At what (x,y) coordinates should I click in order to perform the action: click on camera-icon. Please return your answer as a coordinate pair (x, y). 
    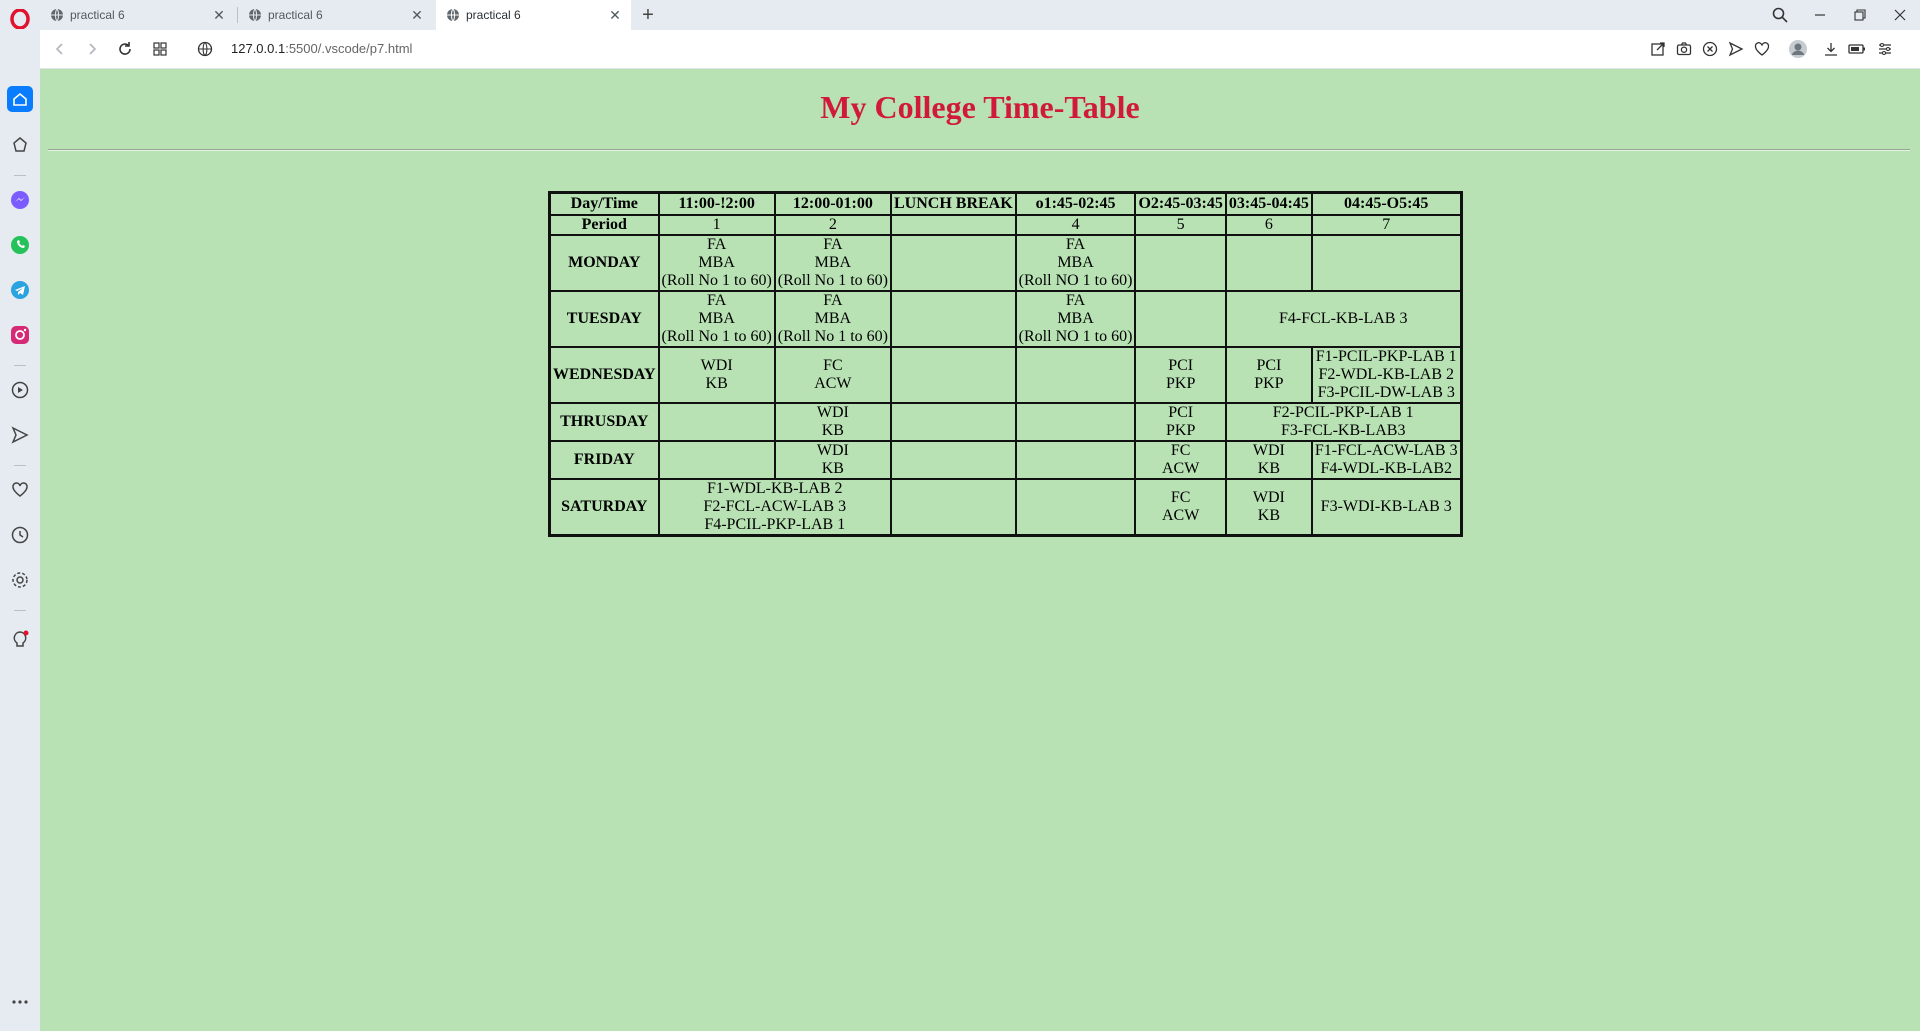
    Looking at the image, I should click on (1684, 49).